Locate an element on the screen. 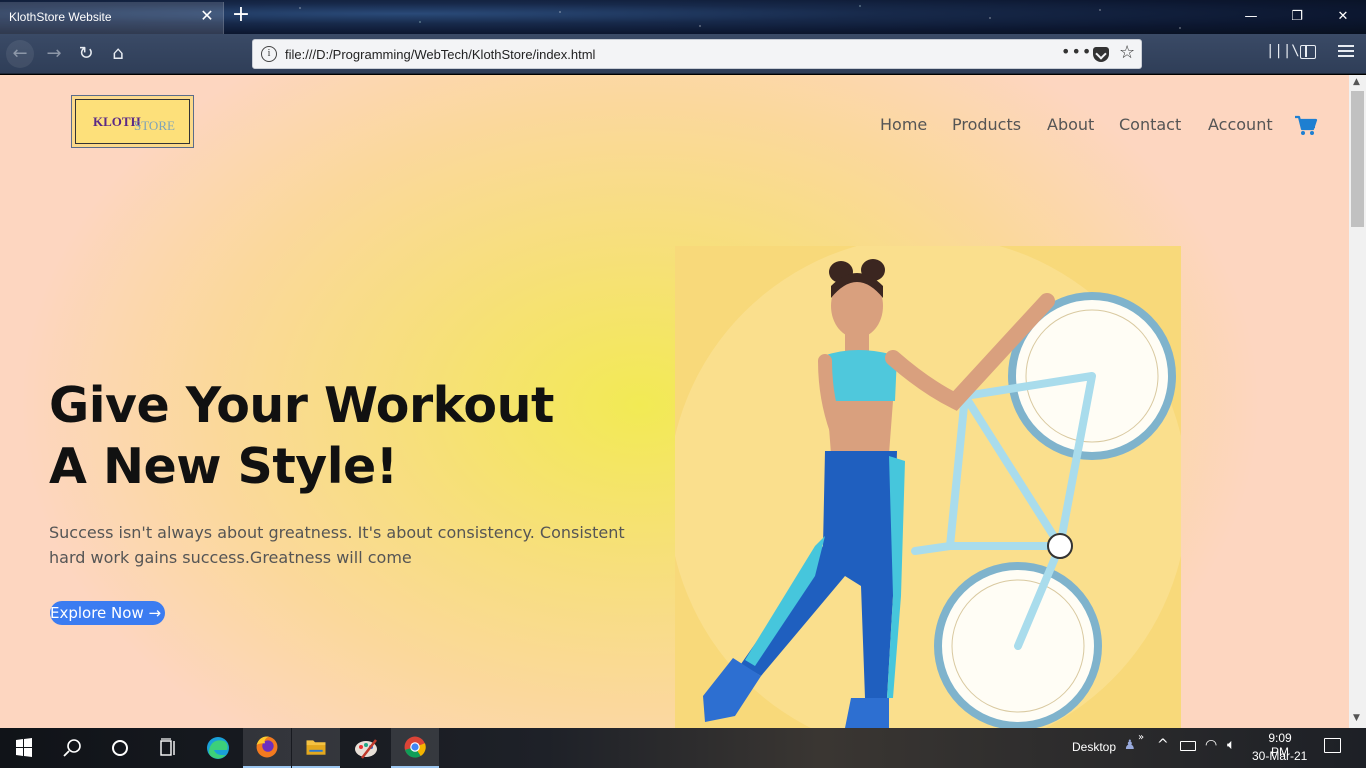 This screenshot has width=1366, height=768. back-arrow-icon: ← is located at coordinates (20, 54).